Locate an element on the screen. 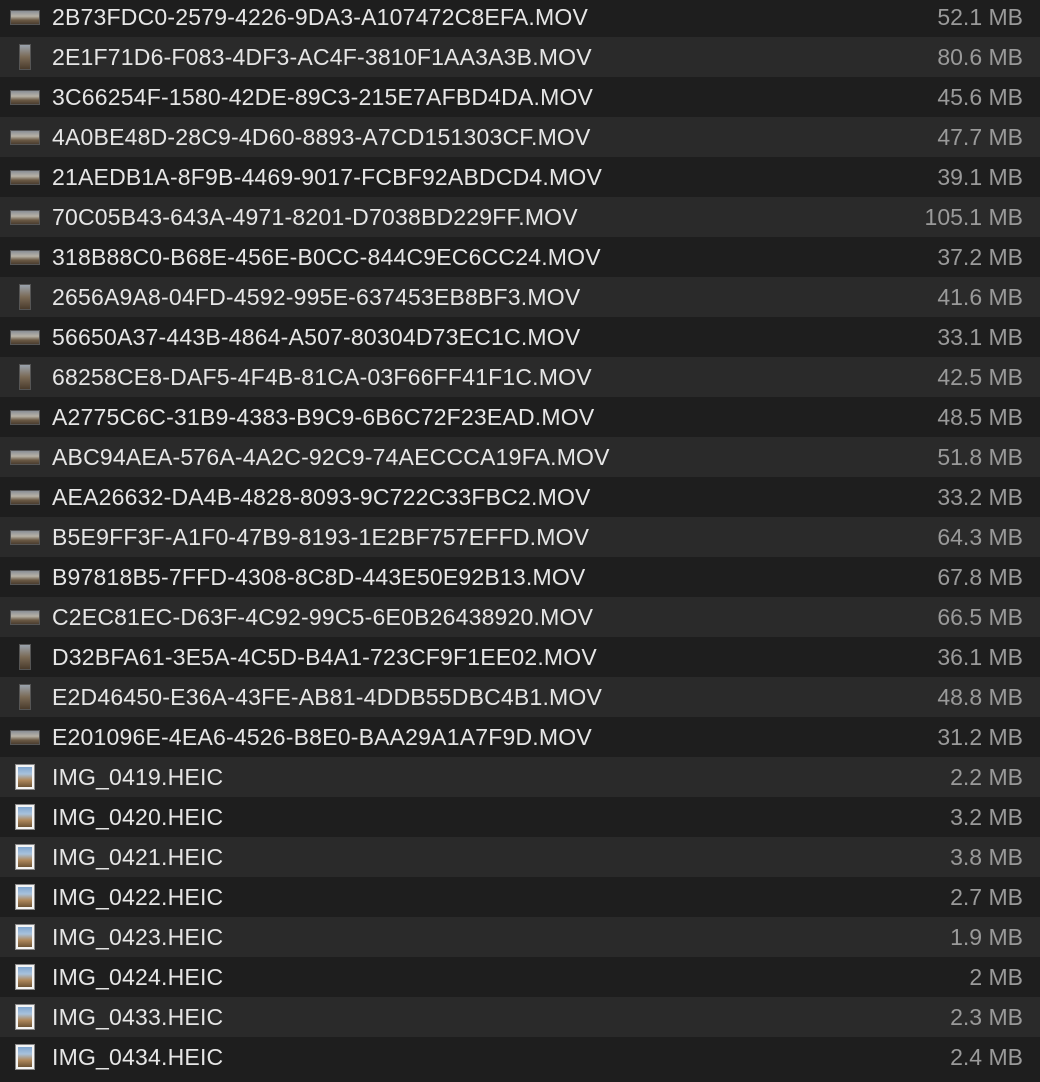  file-size: 52.1 MB is located at coordinates (980, 17).